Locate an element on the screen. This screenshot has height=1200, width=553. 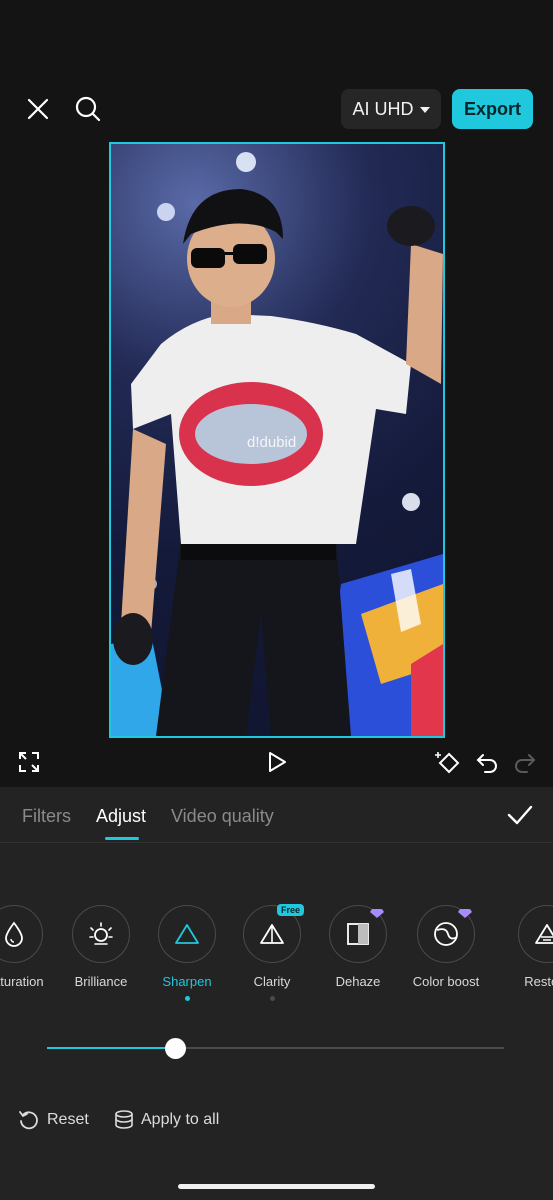
sun-icon is located at coordinates (101, 933).